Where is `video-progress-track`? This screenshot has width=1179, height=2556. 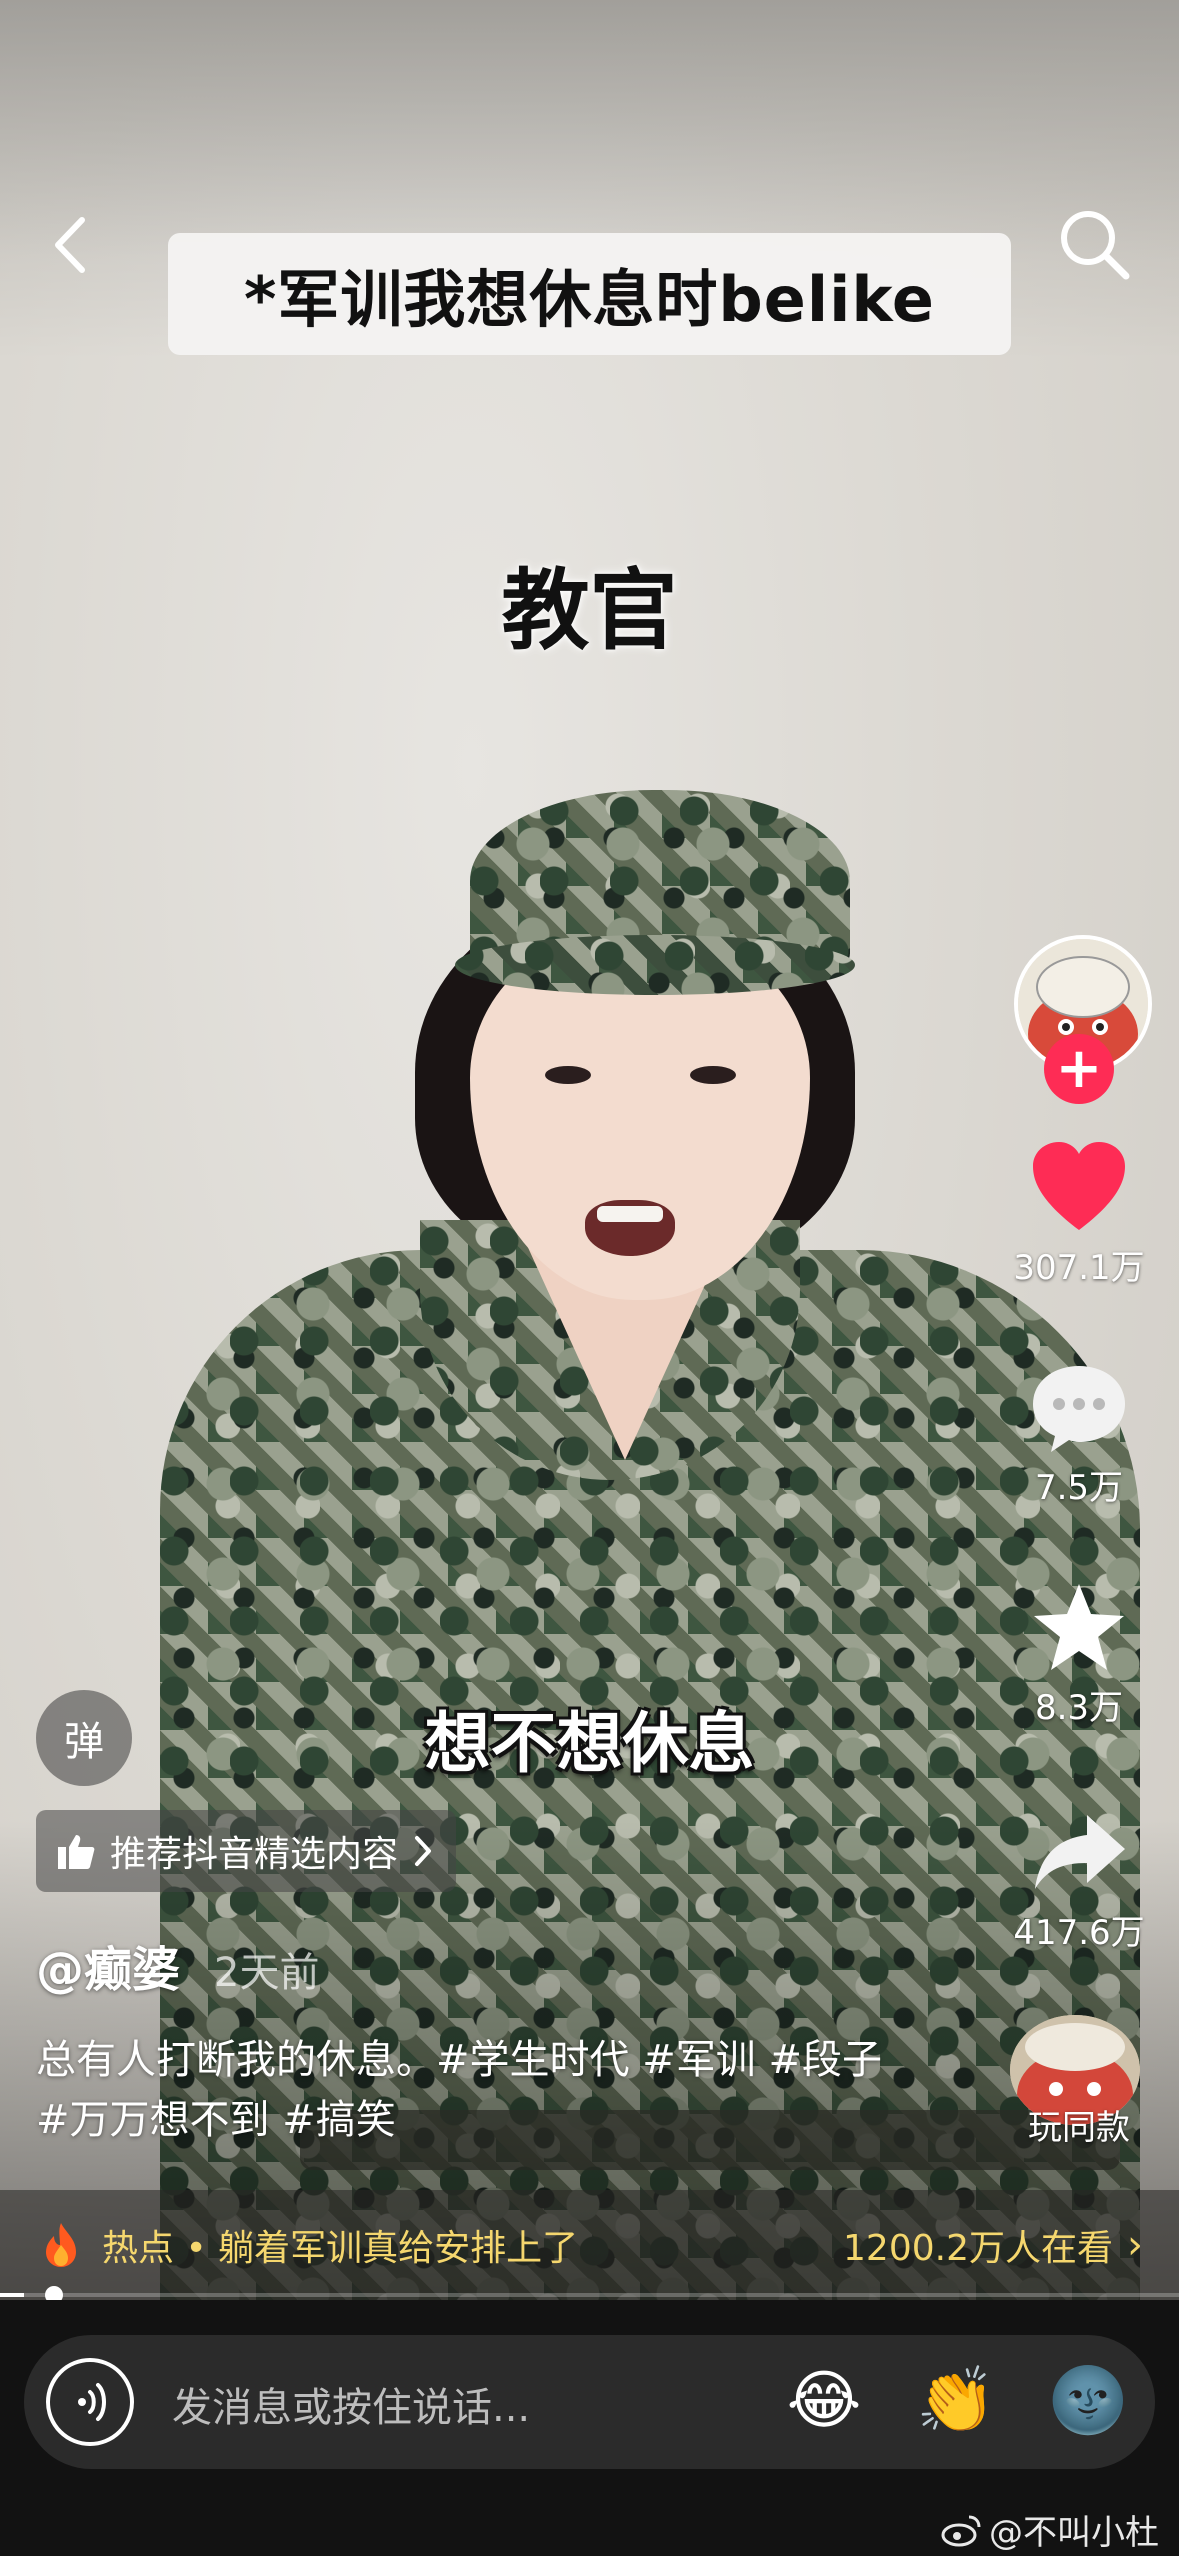 video-progress-track is located at coordinates (589, 2295).